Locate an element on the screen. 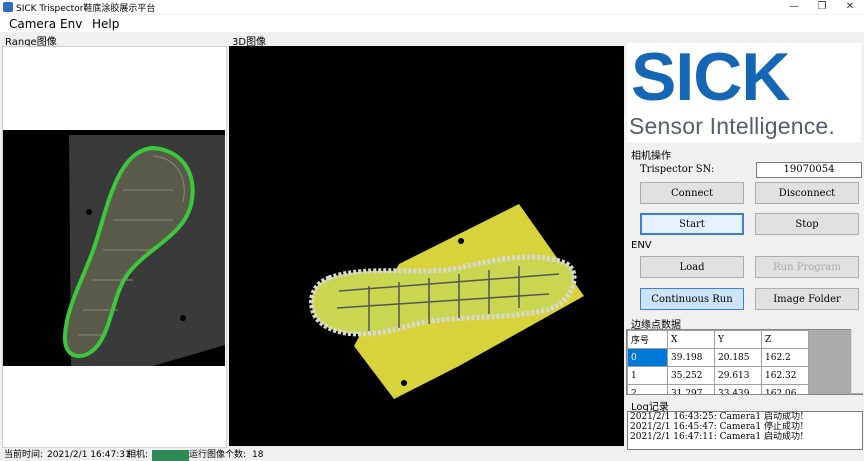  menu-help: Help is located at coordinates (105, 24).